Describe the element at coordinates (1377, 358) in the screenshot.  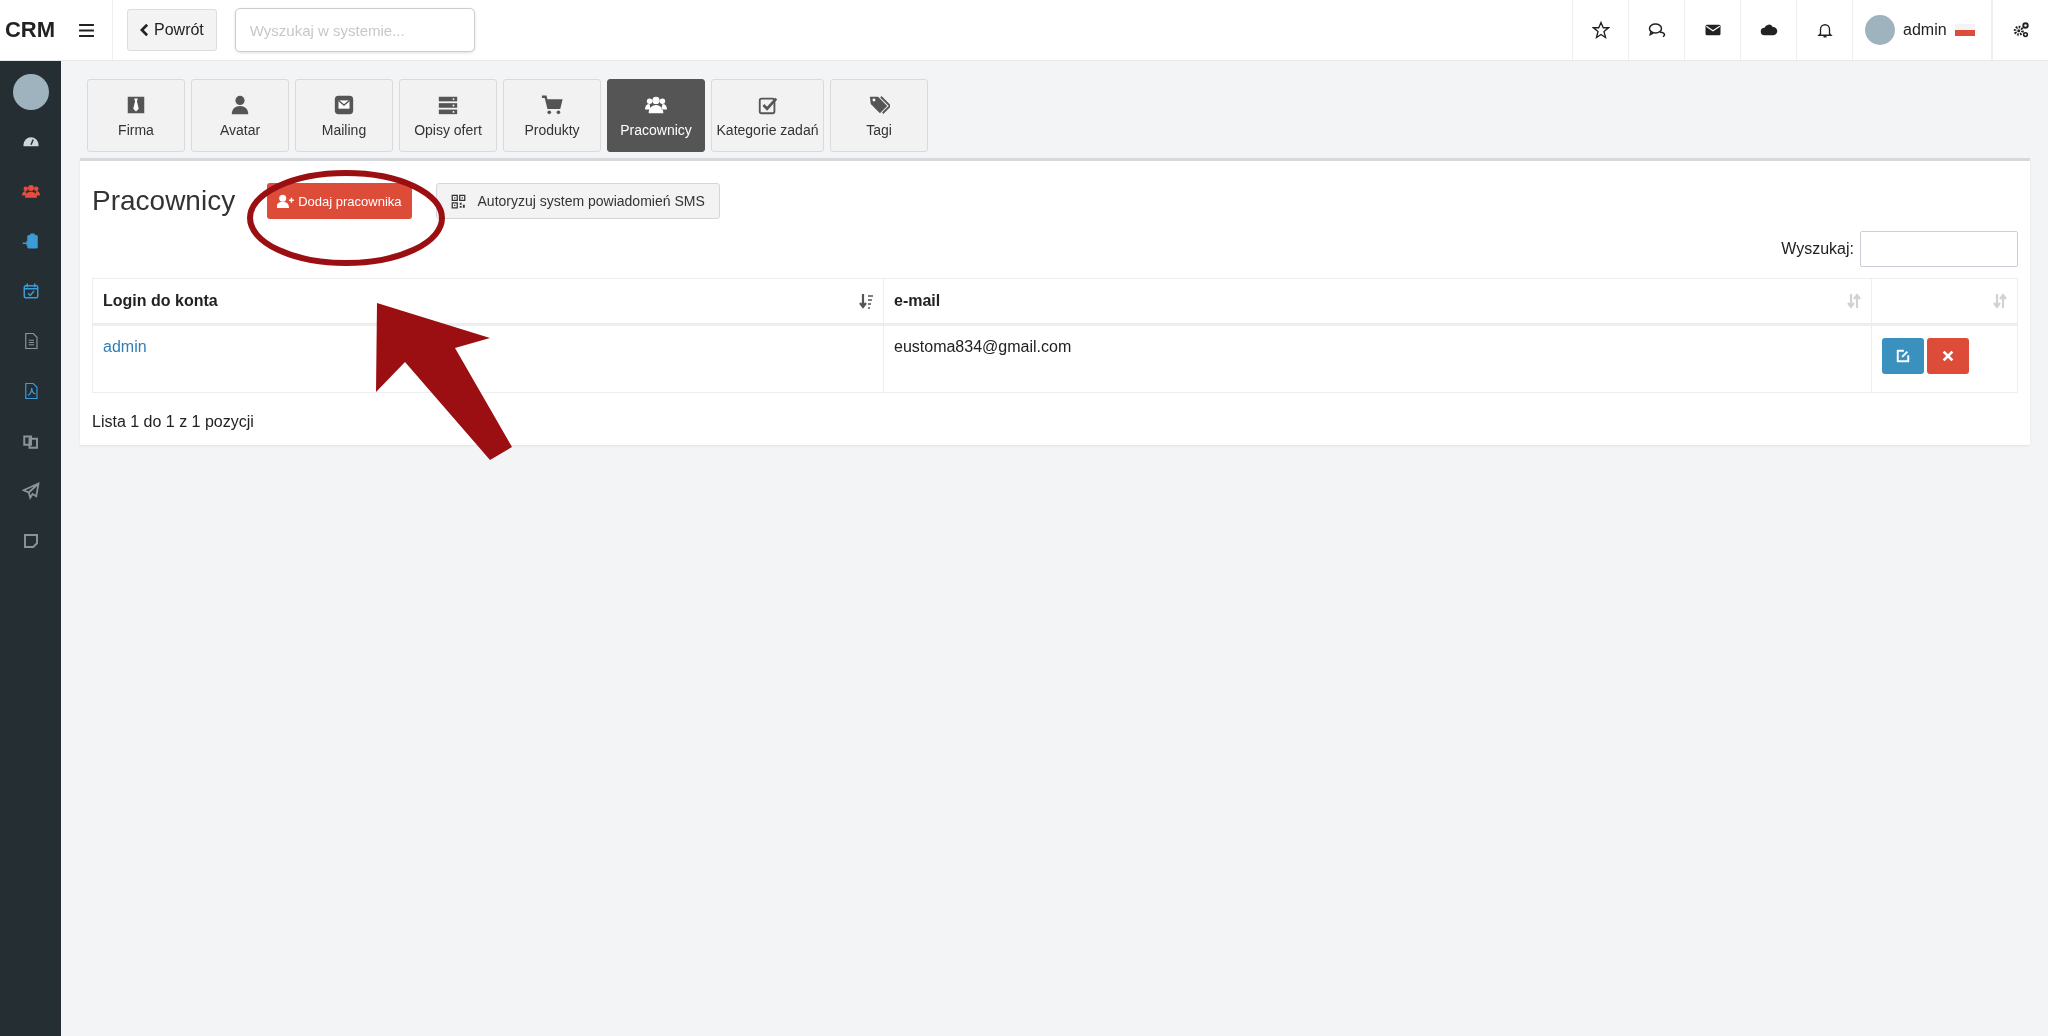
I see `table-cell: eustoma834@gmail.com` at that location.